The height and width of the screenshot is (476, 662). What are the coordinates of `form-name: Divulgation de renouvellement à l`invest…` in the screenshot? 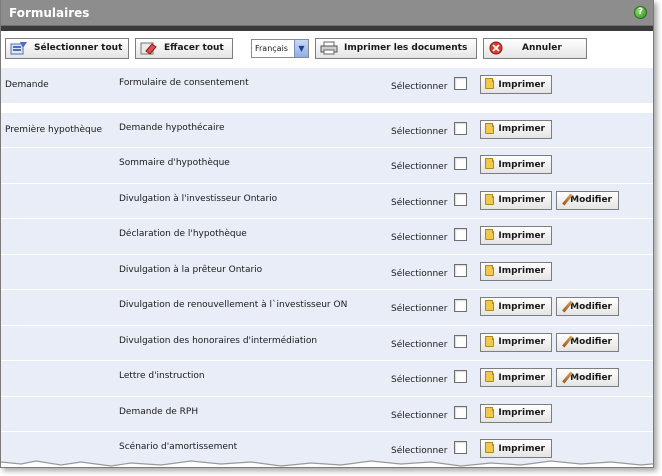 It's located at (233, 305).